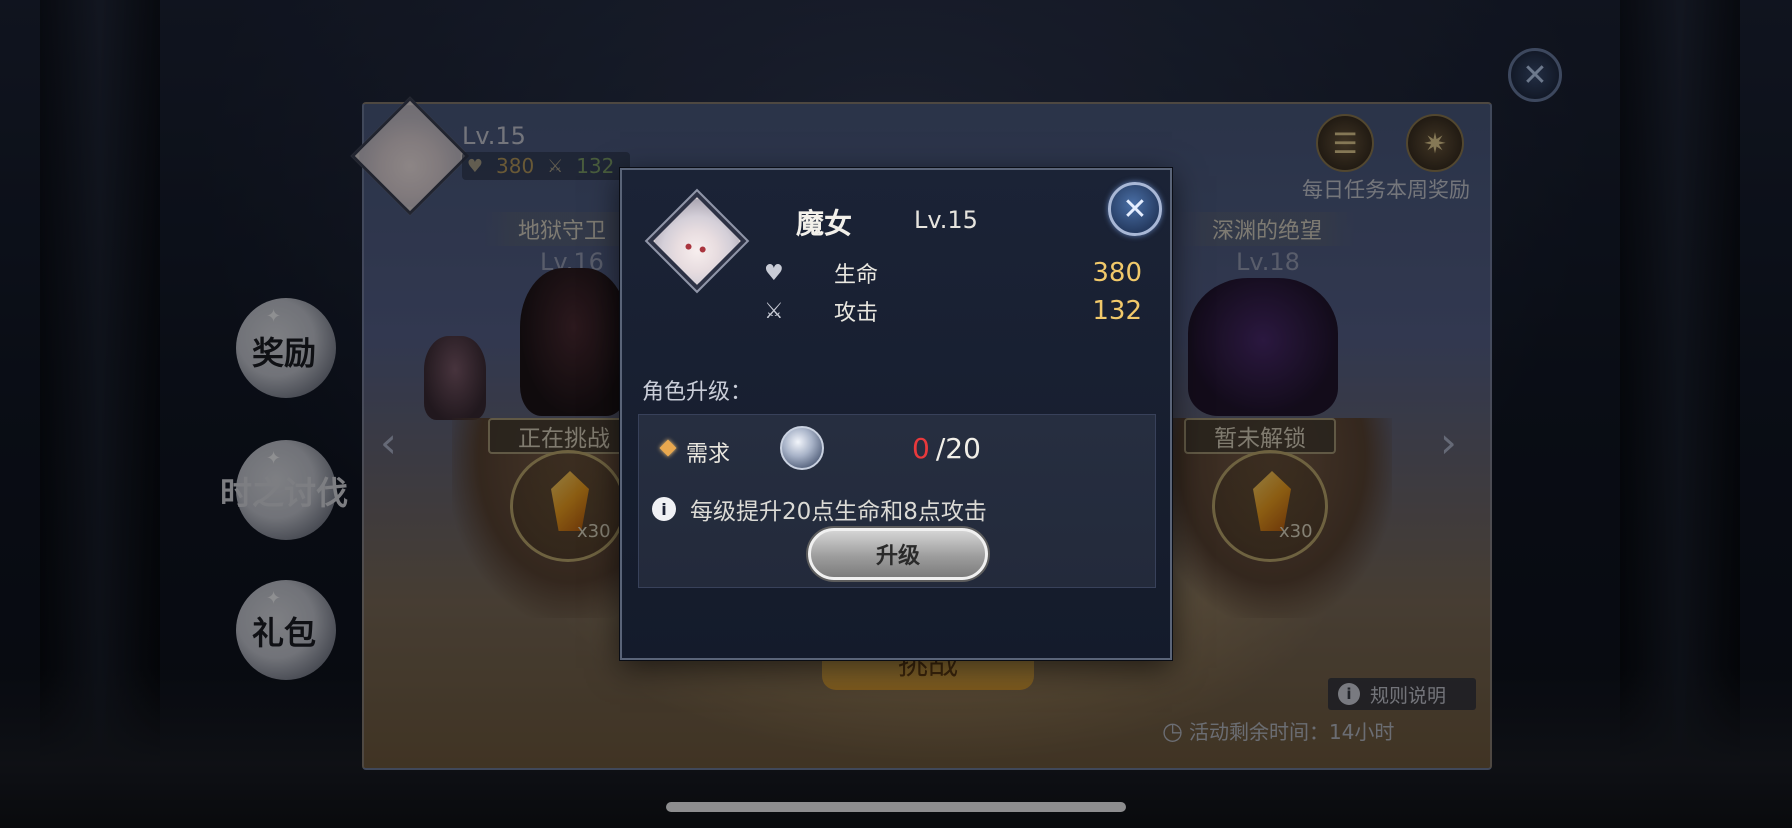 The width and height of the screenshot is (1792, 828). I want to click on section-title: 角色升级：, so click(697, 392).